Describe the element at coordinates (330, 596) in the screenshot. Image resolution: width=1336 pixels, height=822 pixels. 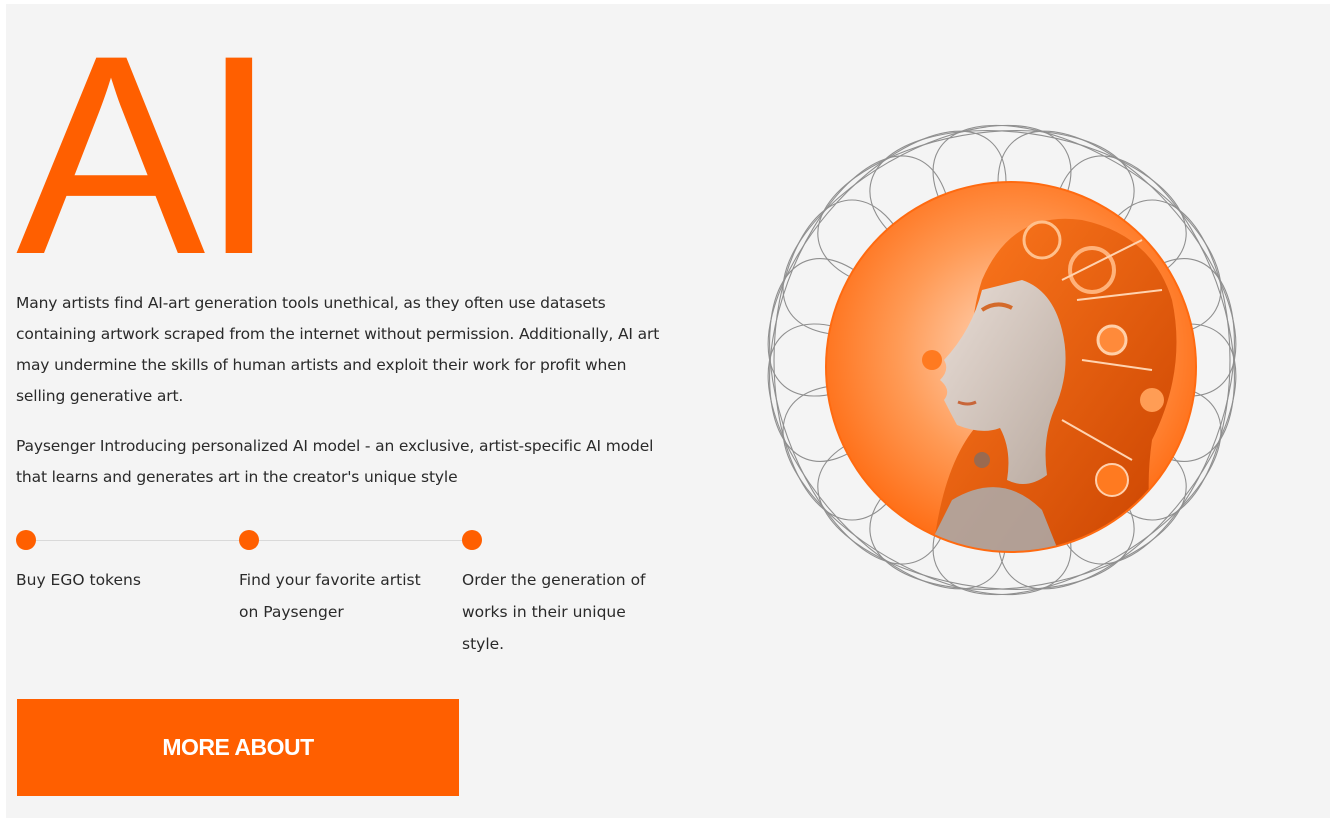
I see `step-label: Find your favorite artist on Paysenger` at that location.